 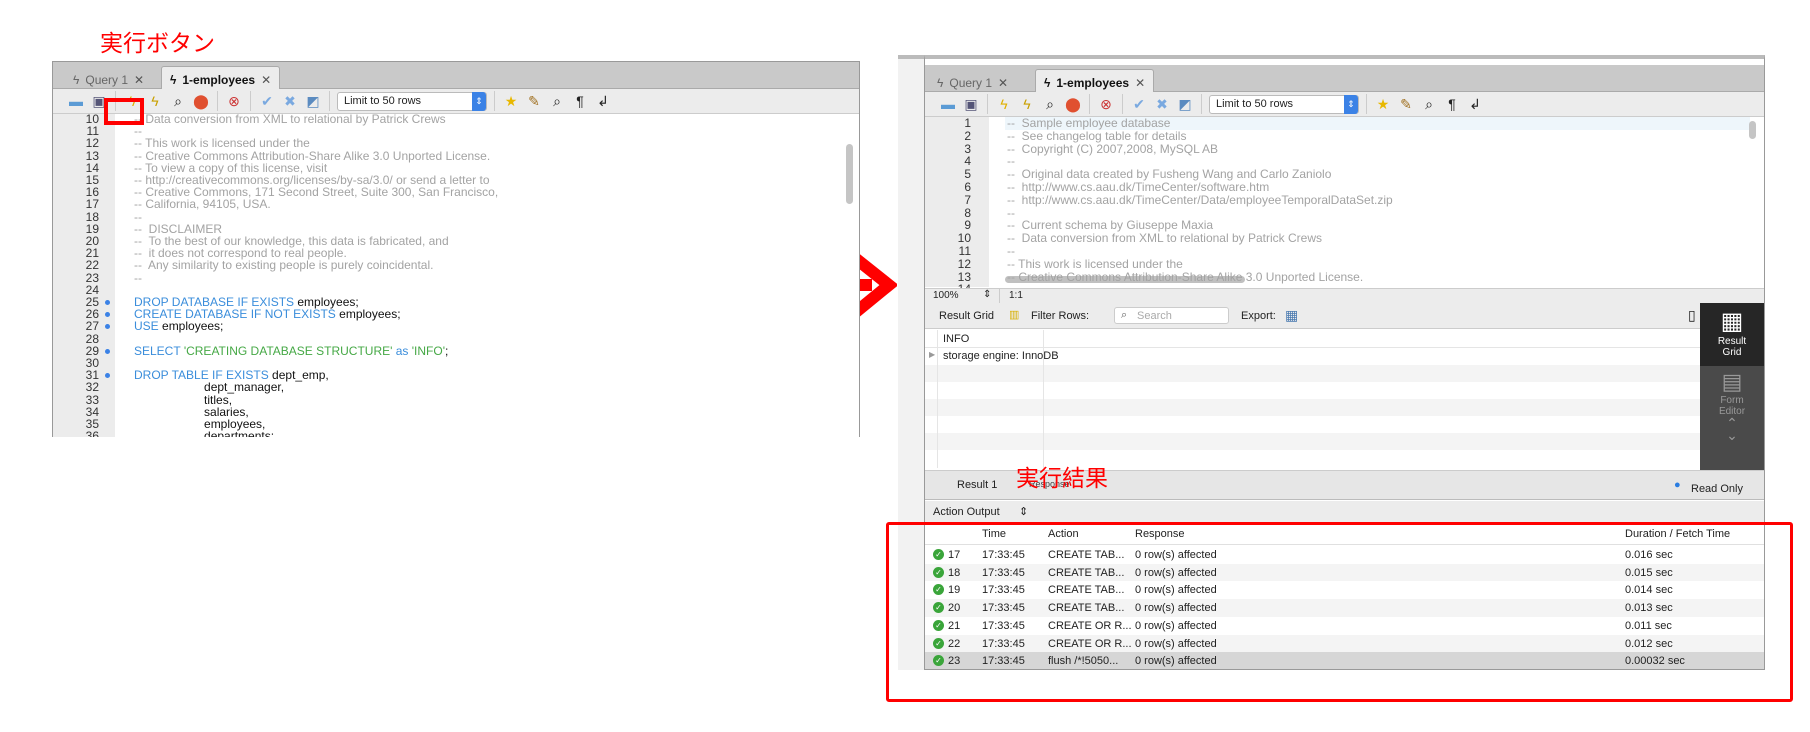 What do you see at coordinates (1291, 315) in the screenshot?
I see `export-icon: ▦` at bounding box center [1291, 315].